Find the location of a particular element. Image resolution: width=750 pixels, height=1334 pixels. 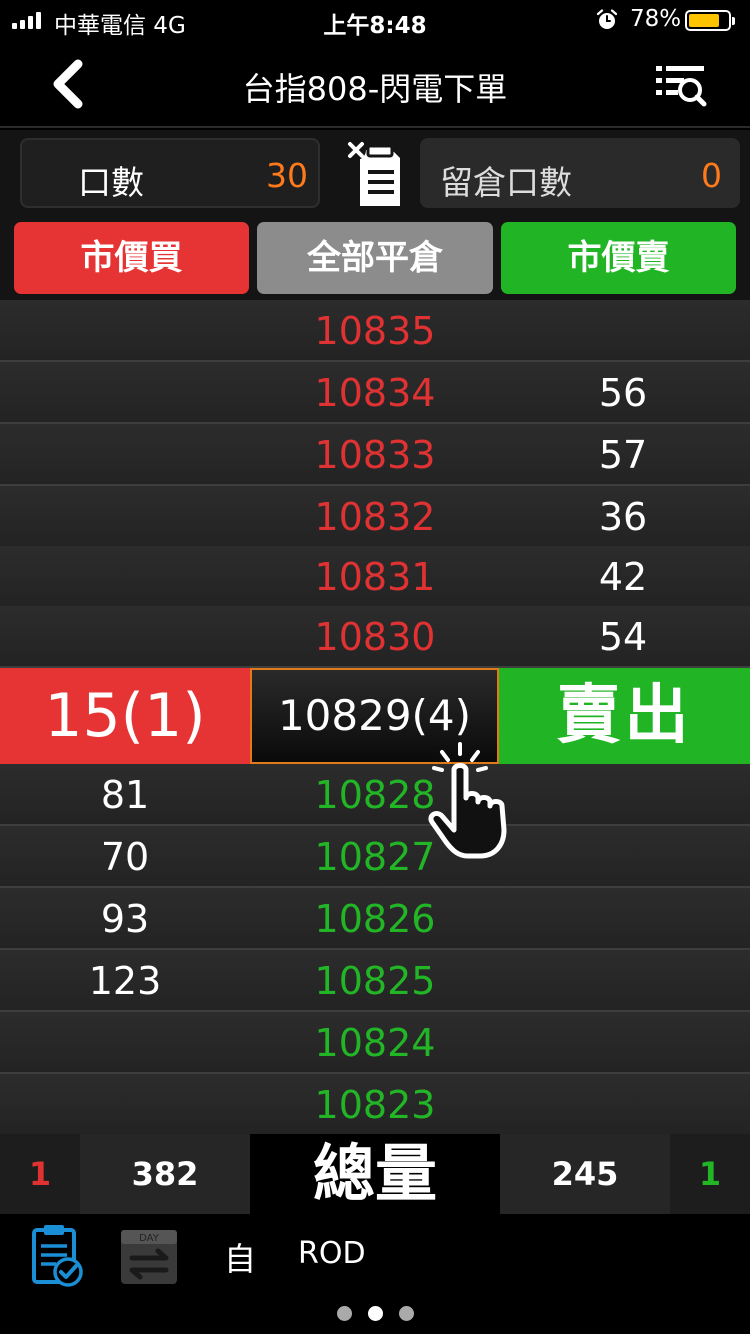

bid-price: 10825 is located at coordinates (375, 981).